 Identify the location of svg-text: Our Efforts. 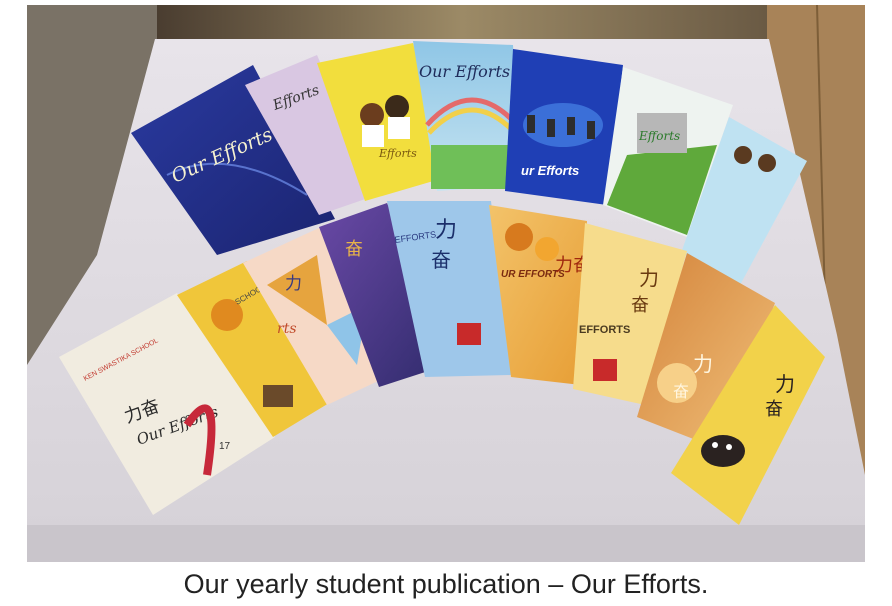
(464, 71).